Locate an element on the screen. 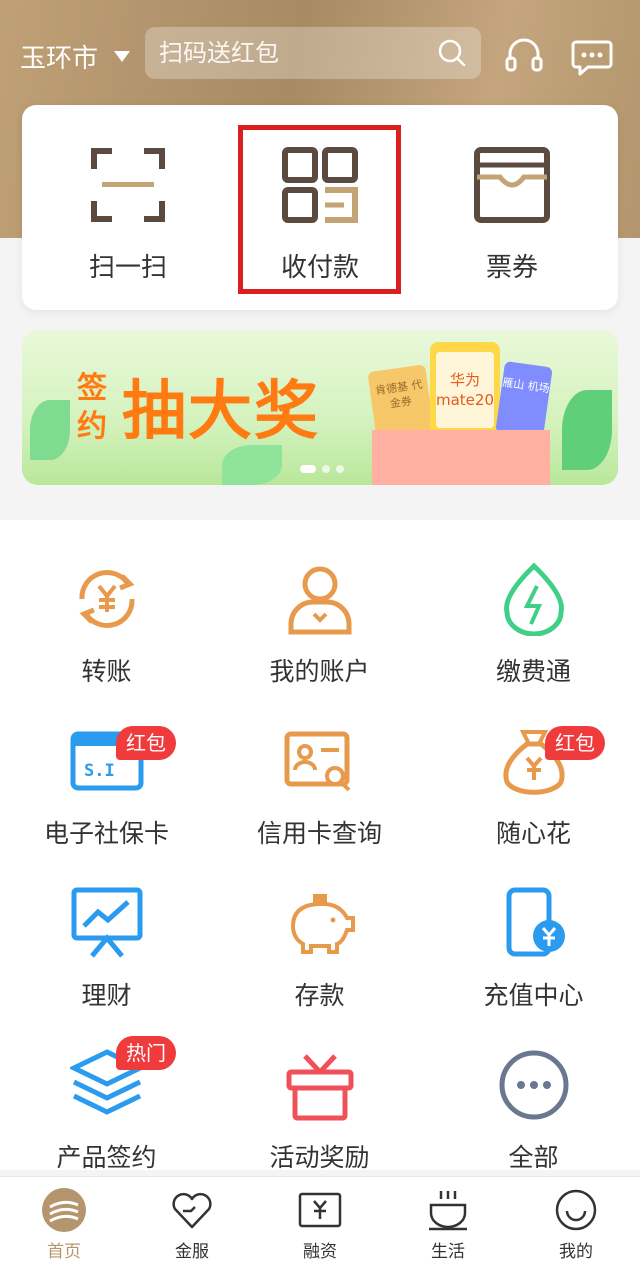 This screenshot has width=640, height=1286. service-all: 全部 is located at coordinates (533, 1089).